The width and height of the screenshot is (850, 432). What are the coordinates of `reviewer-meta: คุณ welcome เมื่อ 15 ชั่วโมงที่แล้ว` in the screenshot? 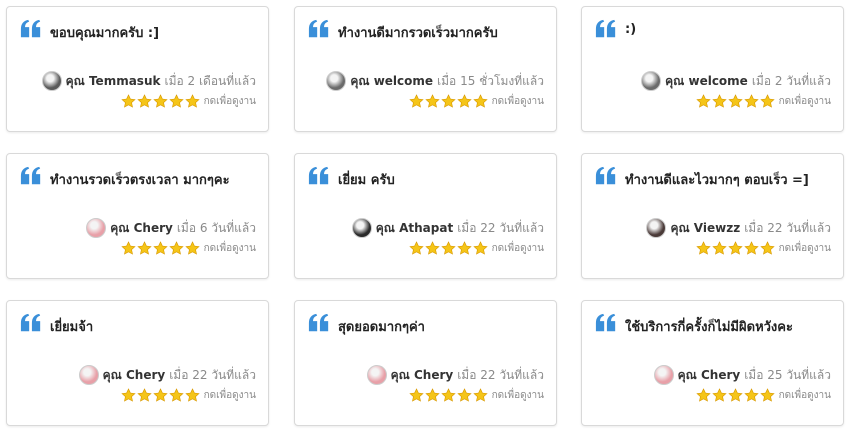 It's located at (435, 81).